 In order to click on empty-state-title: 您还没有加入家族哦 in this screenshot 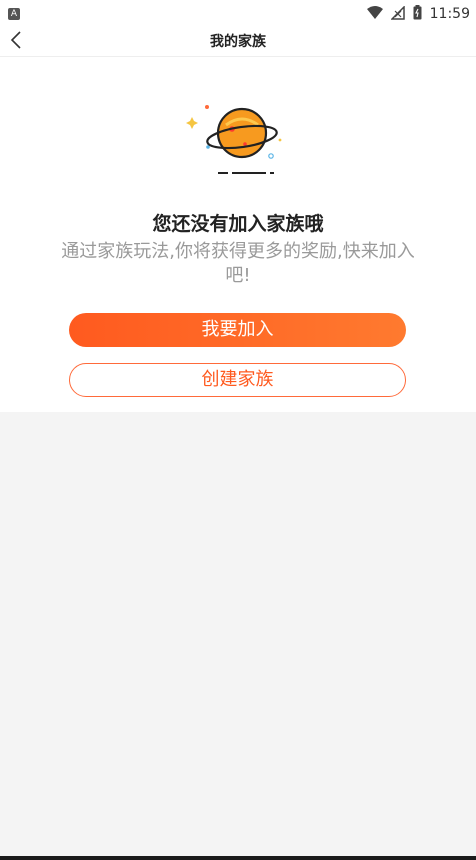, I will do `click(238, 224)`.